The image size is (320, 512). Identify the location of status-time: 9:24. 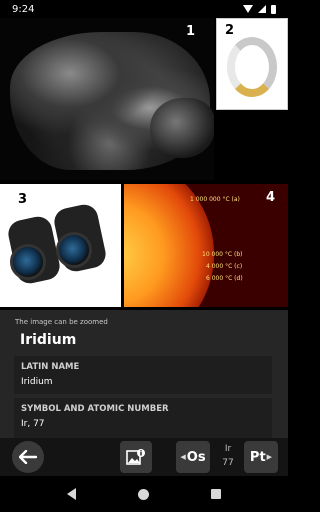
(23, 9).